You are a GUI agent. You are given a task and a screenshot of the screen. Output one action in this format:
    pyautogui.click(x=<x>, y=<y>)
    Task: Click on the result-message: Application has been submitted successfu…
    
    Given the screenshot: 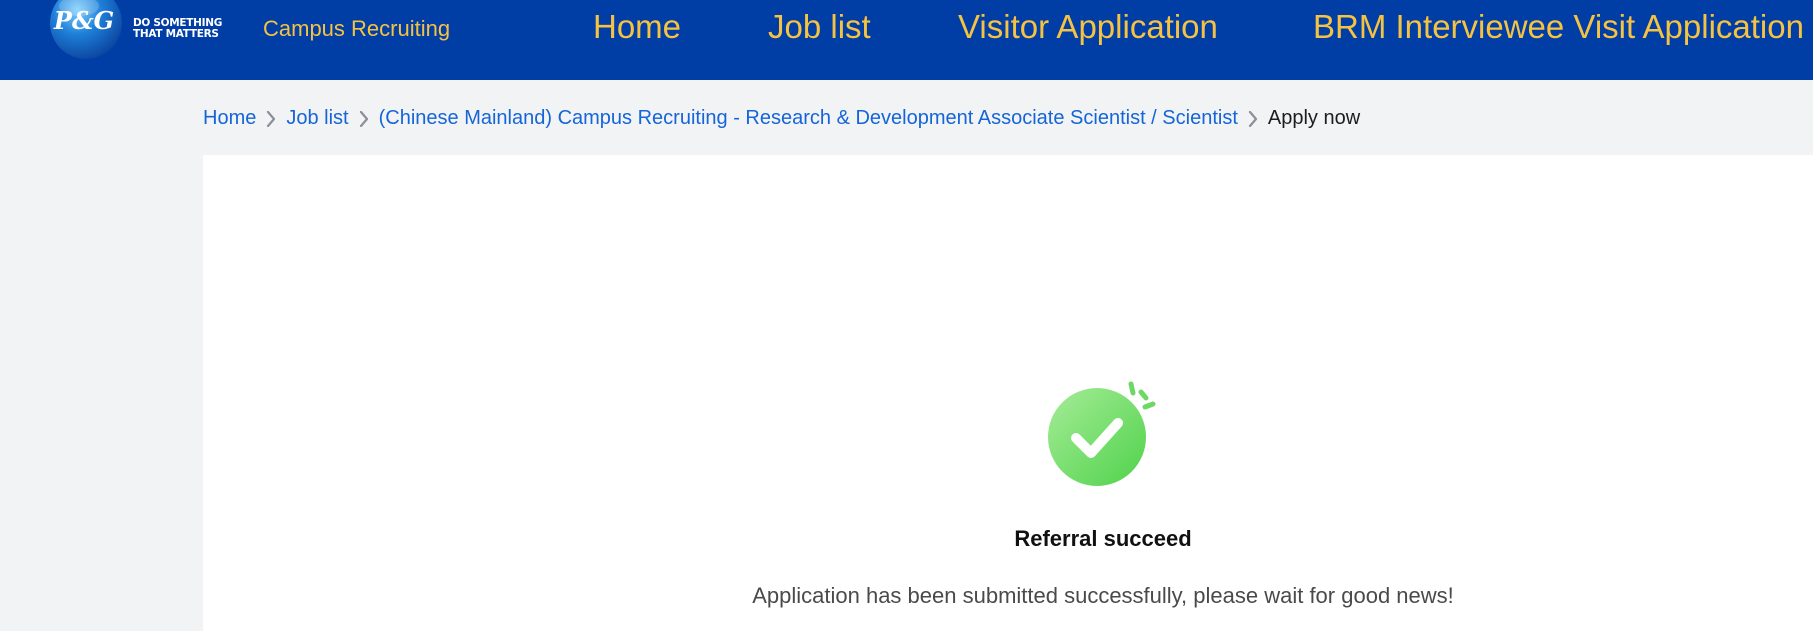 What is the action you would take?
    pyautogui.click(x=1103, y=595)
    